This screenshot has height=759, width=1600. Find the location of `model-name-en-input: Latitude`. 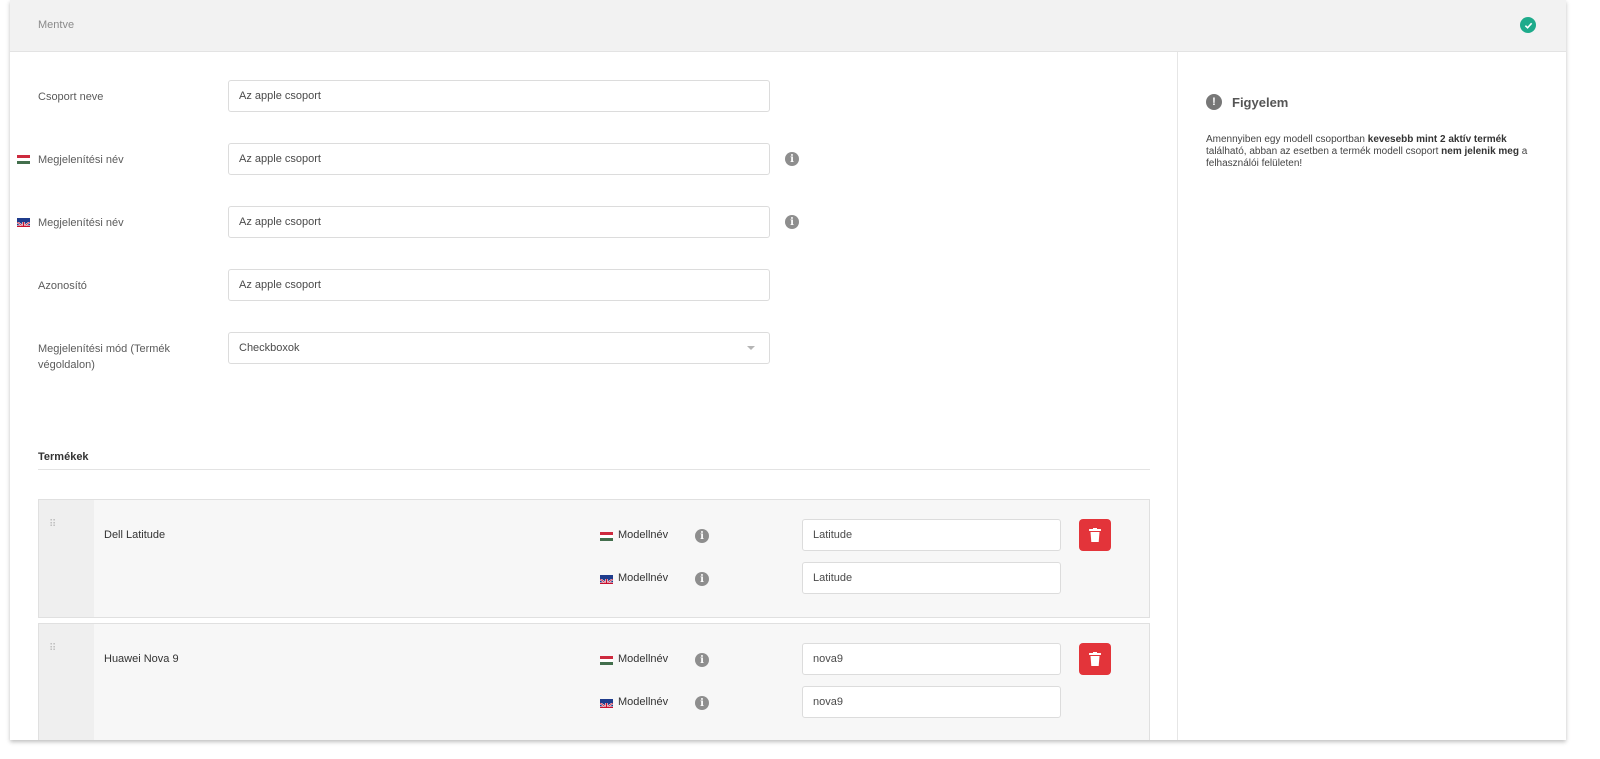

model-name-en-input: Latitude is located at coordinates (931, 578).